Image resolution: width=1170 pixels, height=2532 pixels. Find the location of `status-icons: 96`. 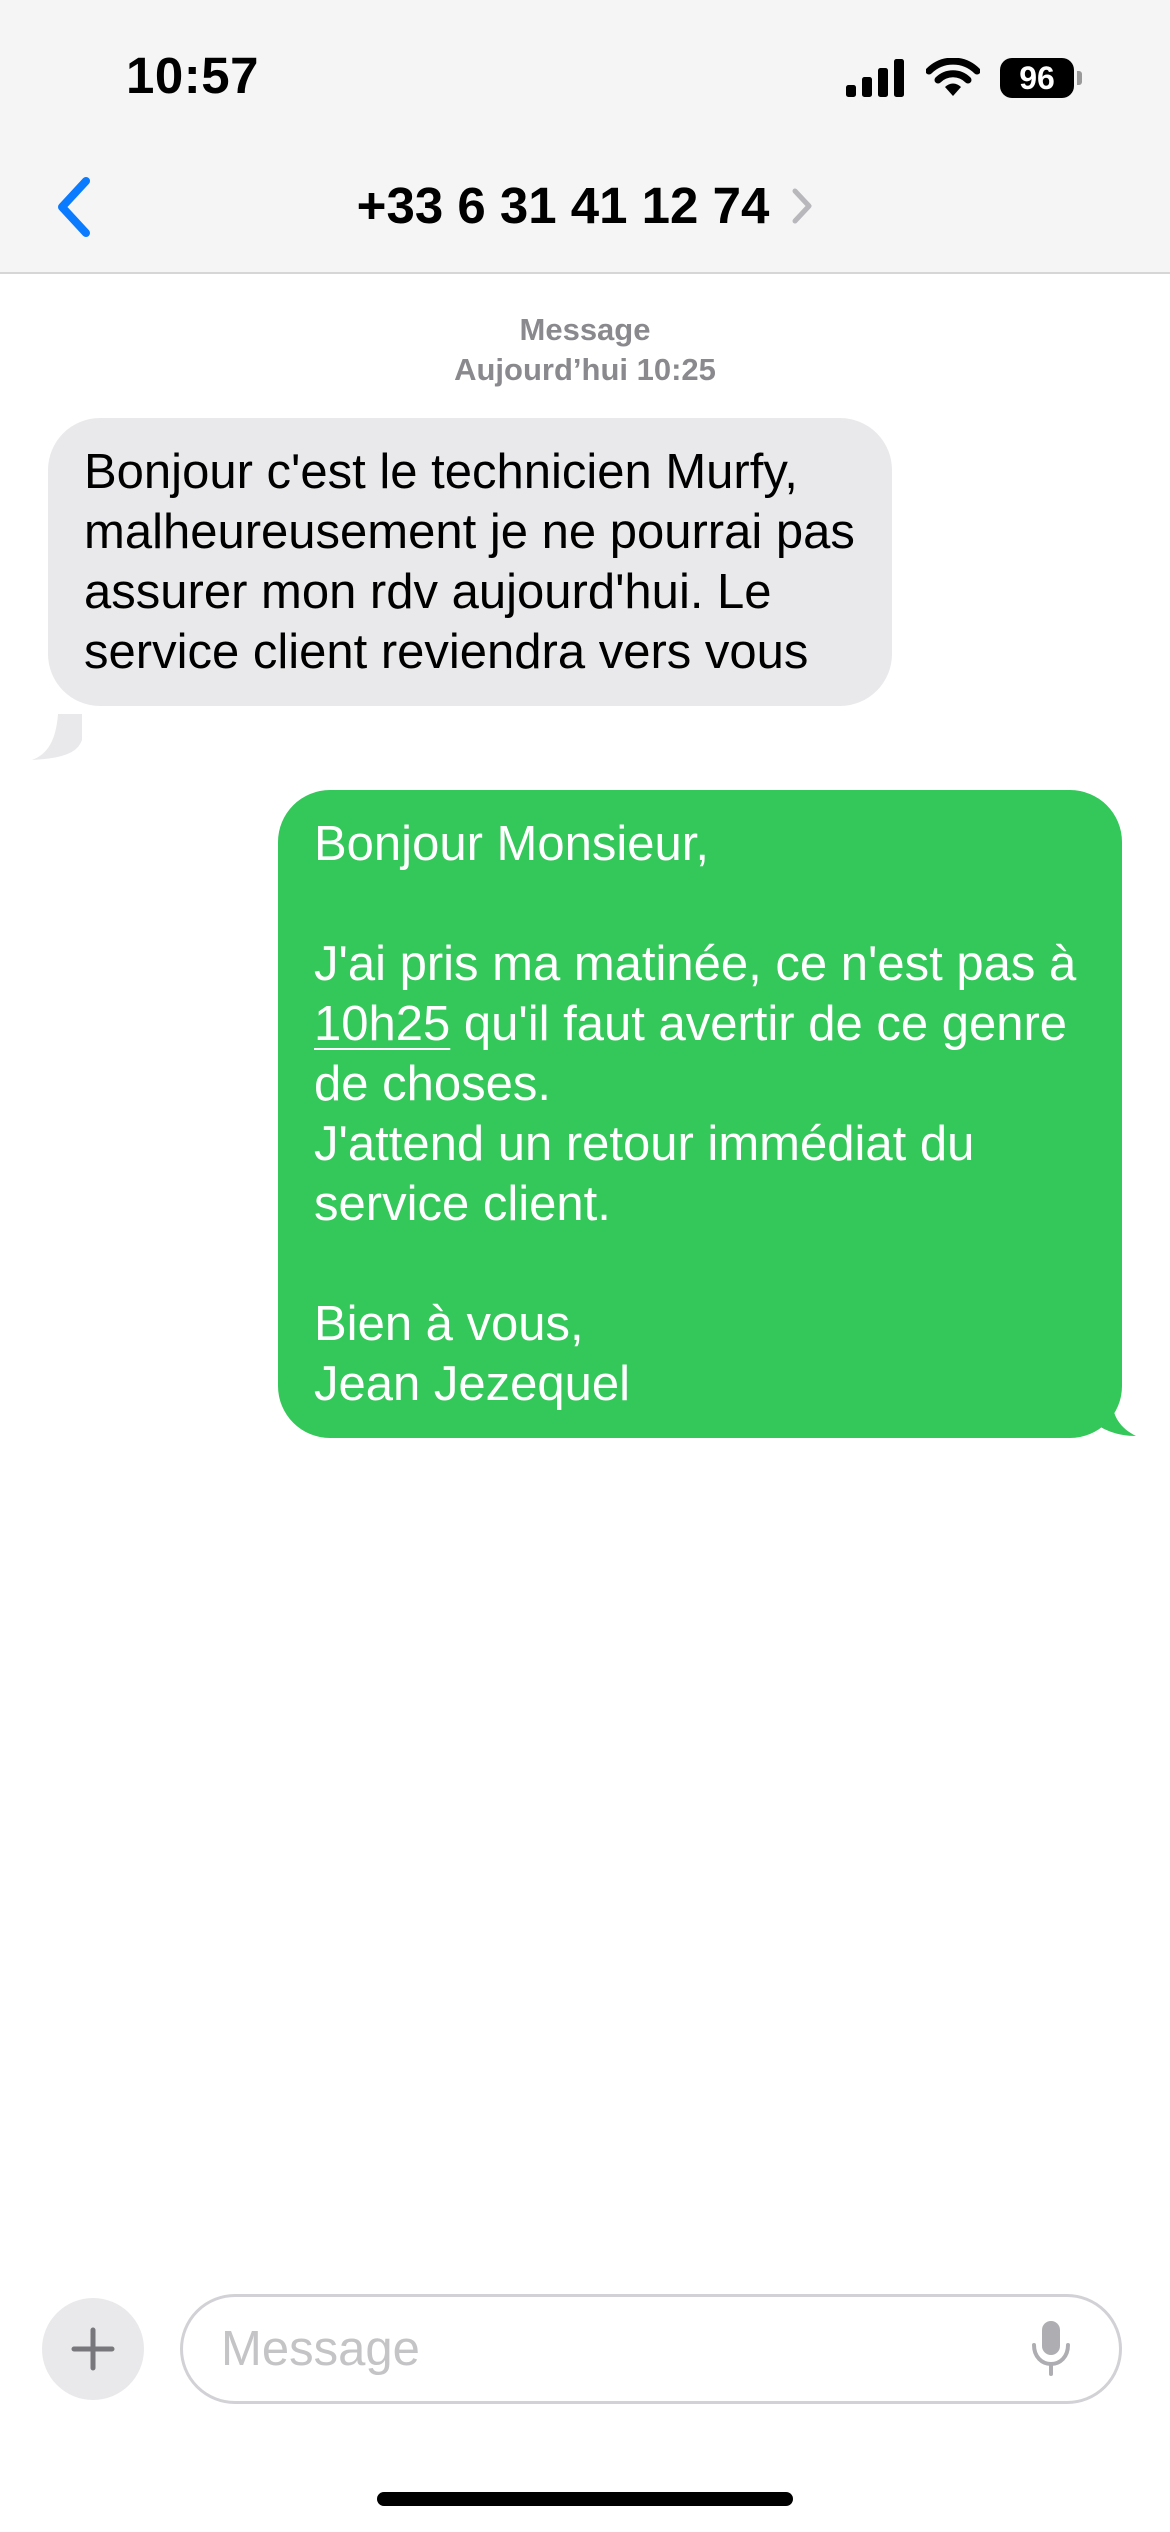

status-icons: 96 is located at coordinates (964, 78).